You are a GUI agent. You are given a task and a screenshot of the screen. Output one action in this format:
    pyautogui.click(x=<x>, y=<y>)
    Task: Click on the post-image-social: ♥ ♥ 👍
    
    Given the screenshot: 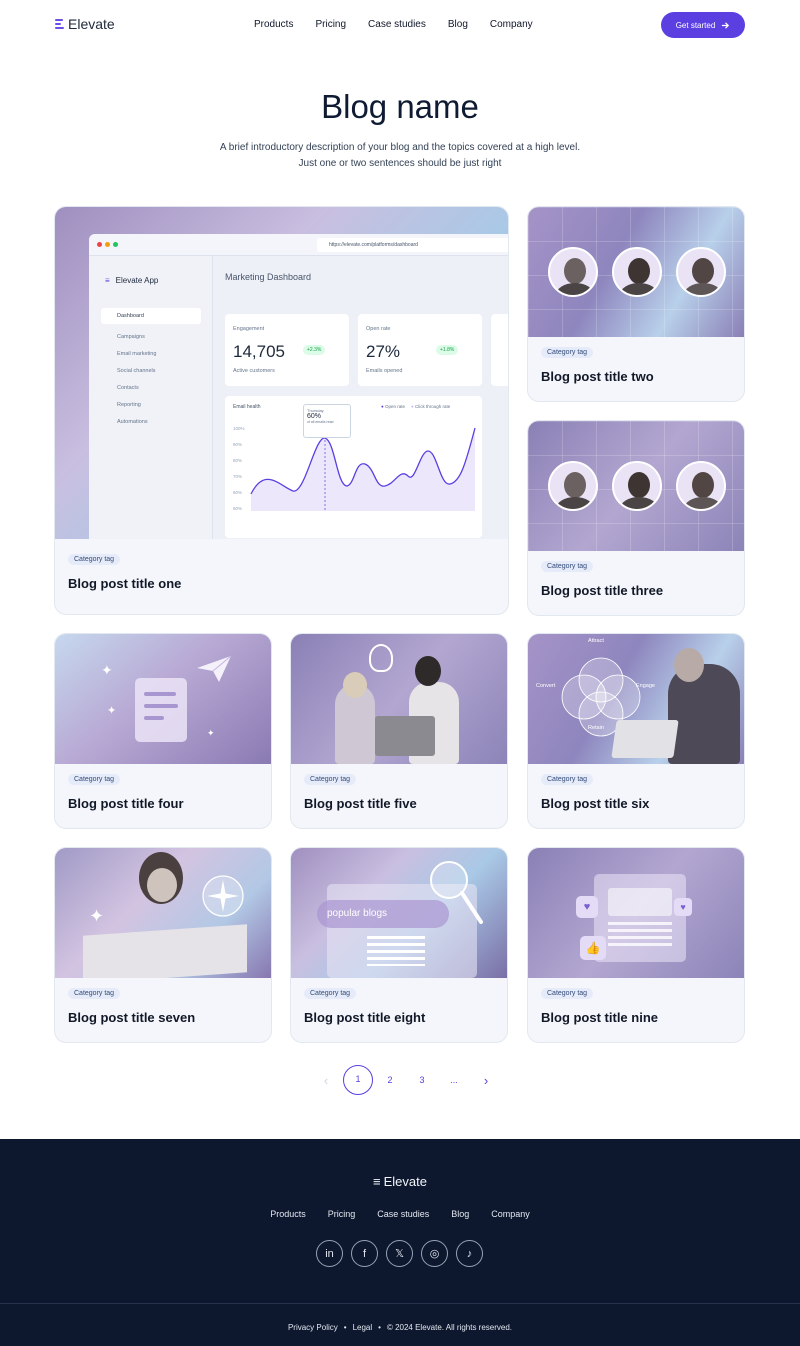 What is the action you would take?
    pyautogui.click(x=636, y=913)
    